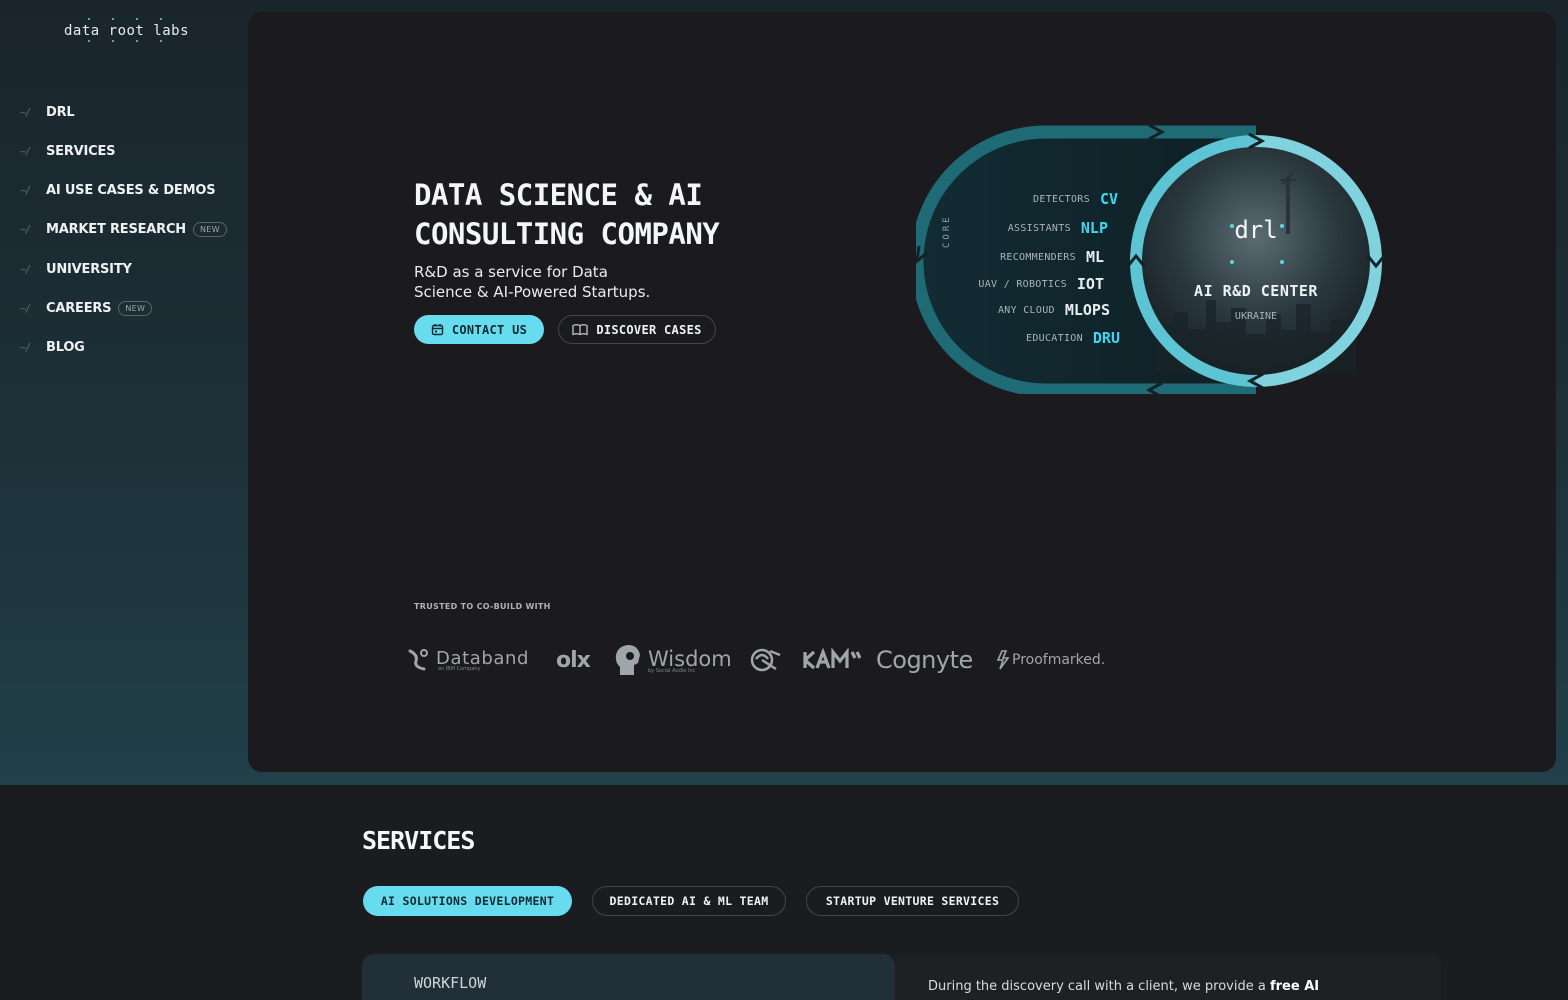 Image resolution: width=1568 pixels, height=1000 pixels. I want to click on nav-item-label: CAREERS, so click(79, 308).